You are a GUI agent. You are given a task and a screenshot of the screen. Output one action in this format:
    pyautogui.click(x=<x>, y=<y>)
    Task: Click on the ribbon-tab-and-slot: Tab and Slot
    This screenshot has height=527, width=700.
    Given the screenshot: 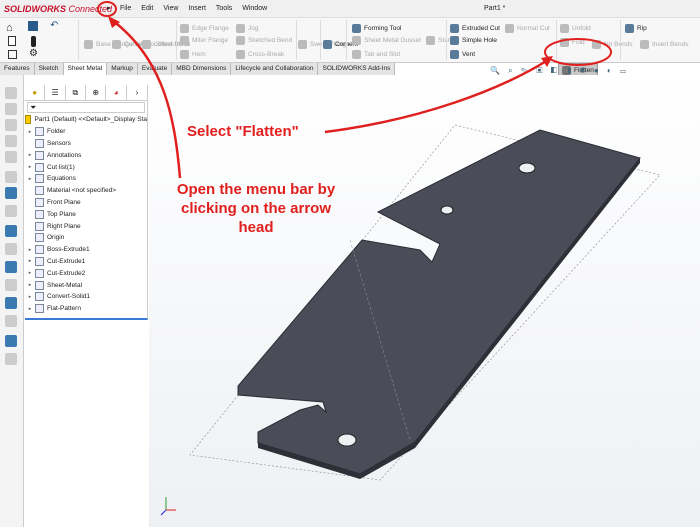 What is the action you would take?
    pyautogui.click(x=376, y=54)
    